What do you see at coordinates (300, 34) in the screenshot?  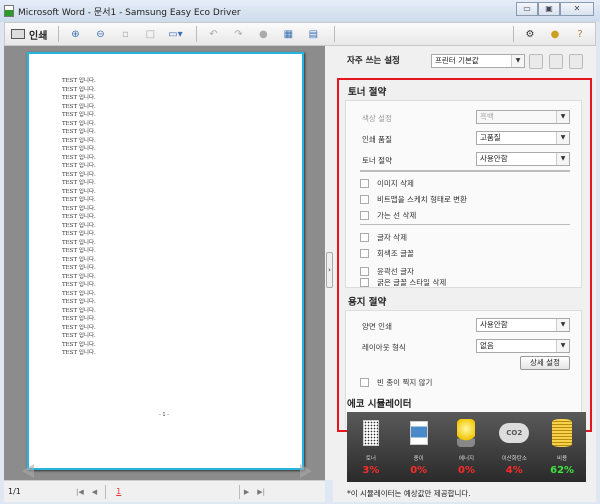 I see `toolbar: 인쇄 ⊕ ⊖ ▫ □ ▭▾ ↶ ↷ ● ▦ ▤ ⚙ ● ?` at bounding box center [300, 34].